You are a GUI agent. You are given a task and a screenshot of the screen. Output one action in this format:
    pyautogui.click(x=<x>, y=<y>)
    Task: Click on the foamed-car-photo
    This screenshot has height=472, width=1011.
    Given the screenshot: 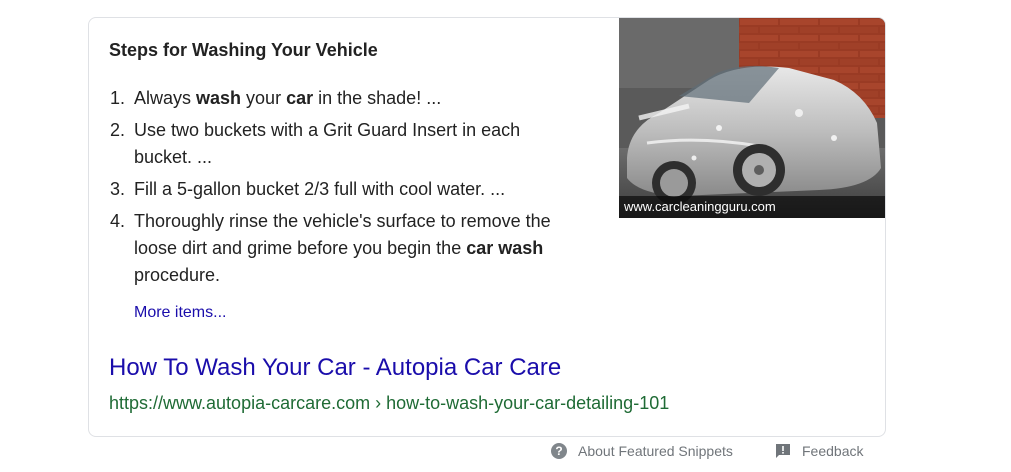 What is the action you would take?
    pyautogui.click(x=752, y=118)
    